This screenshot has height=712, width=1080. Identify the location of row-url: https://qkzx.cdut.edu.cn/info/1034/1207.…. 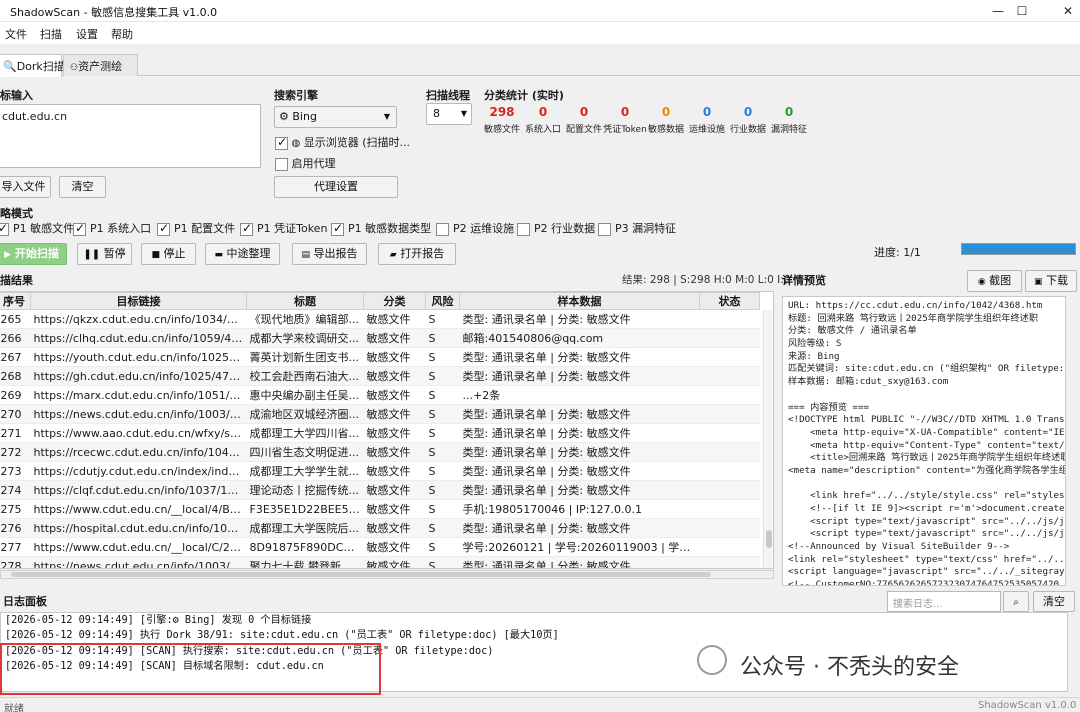
(138, 319).